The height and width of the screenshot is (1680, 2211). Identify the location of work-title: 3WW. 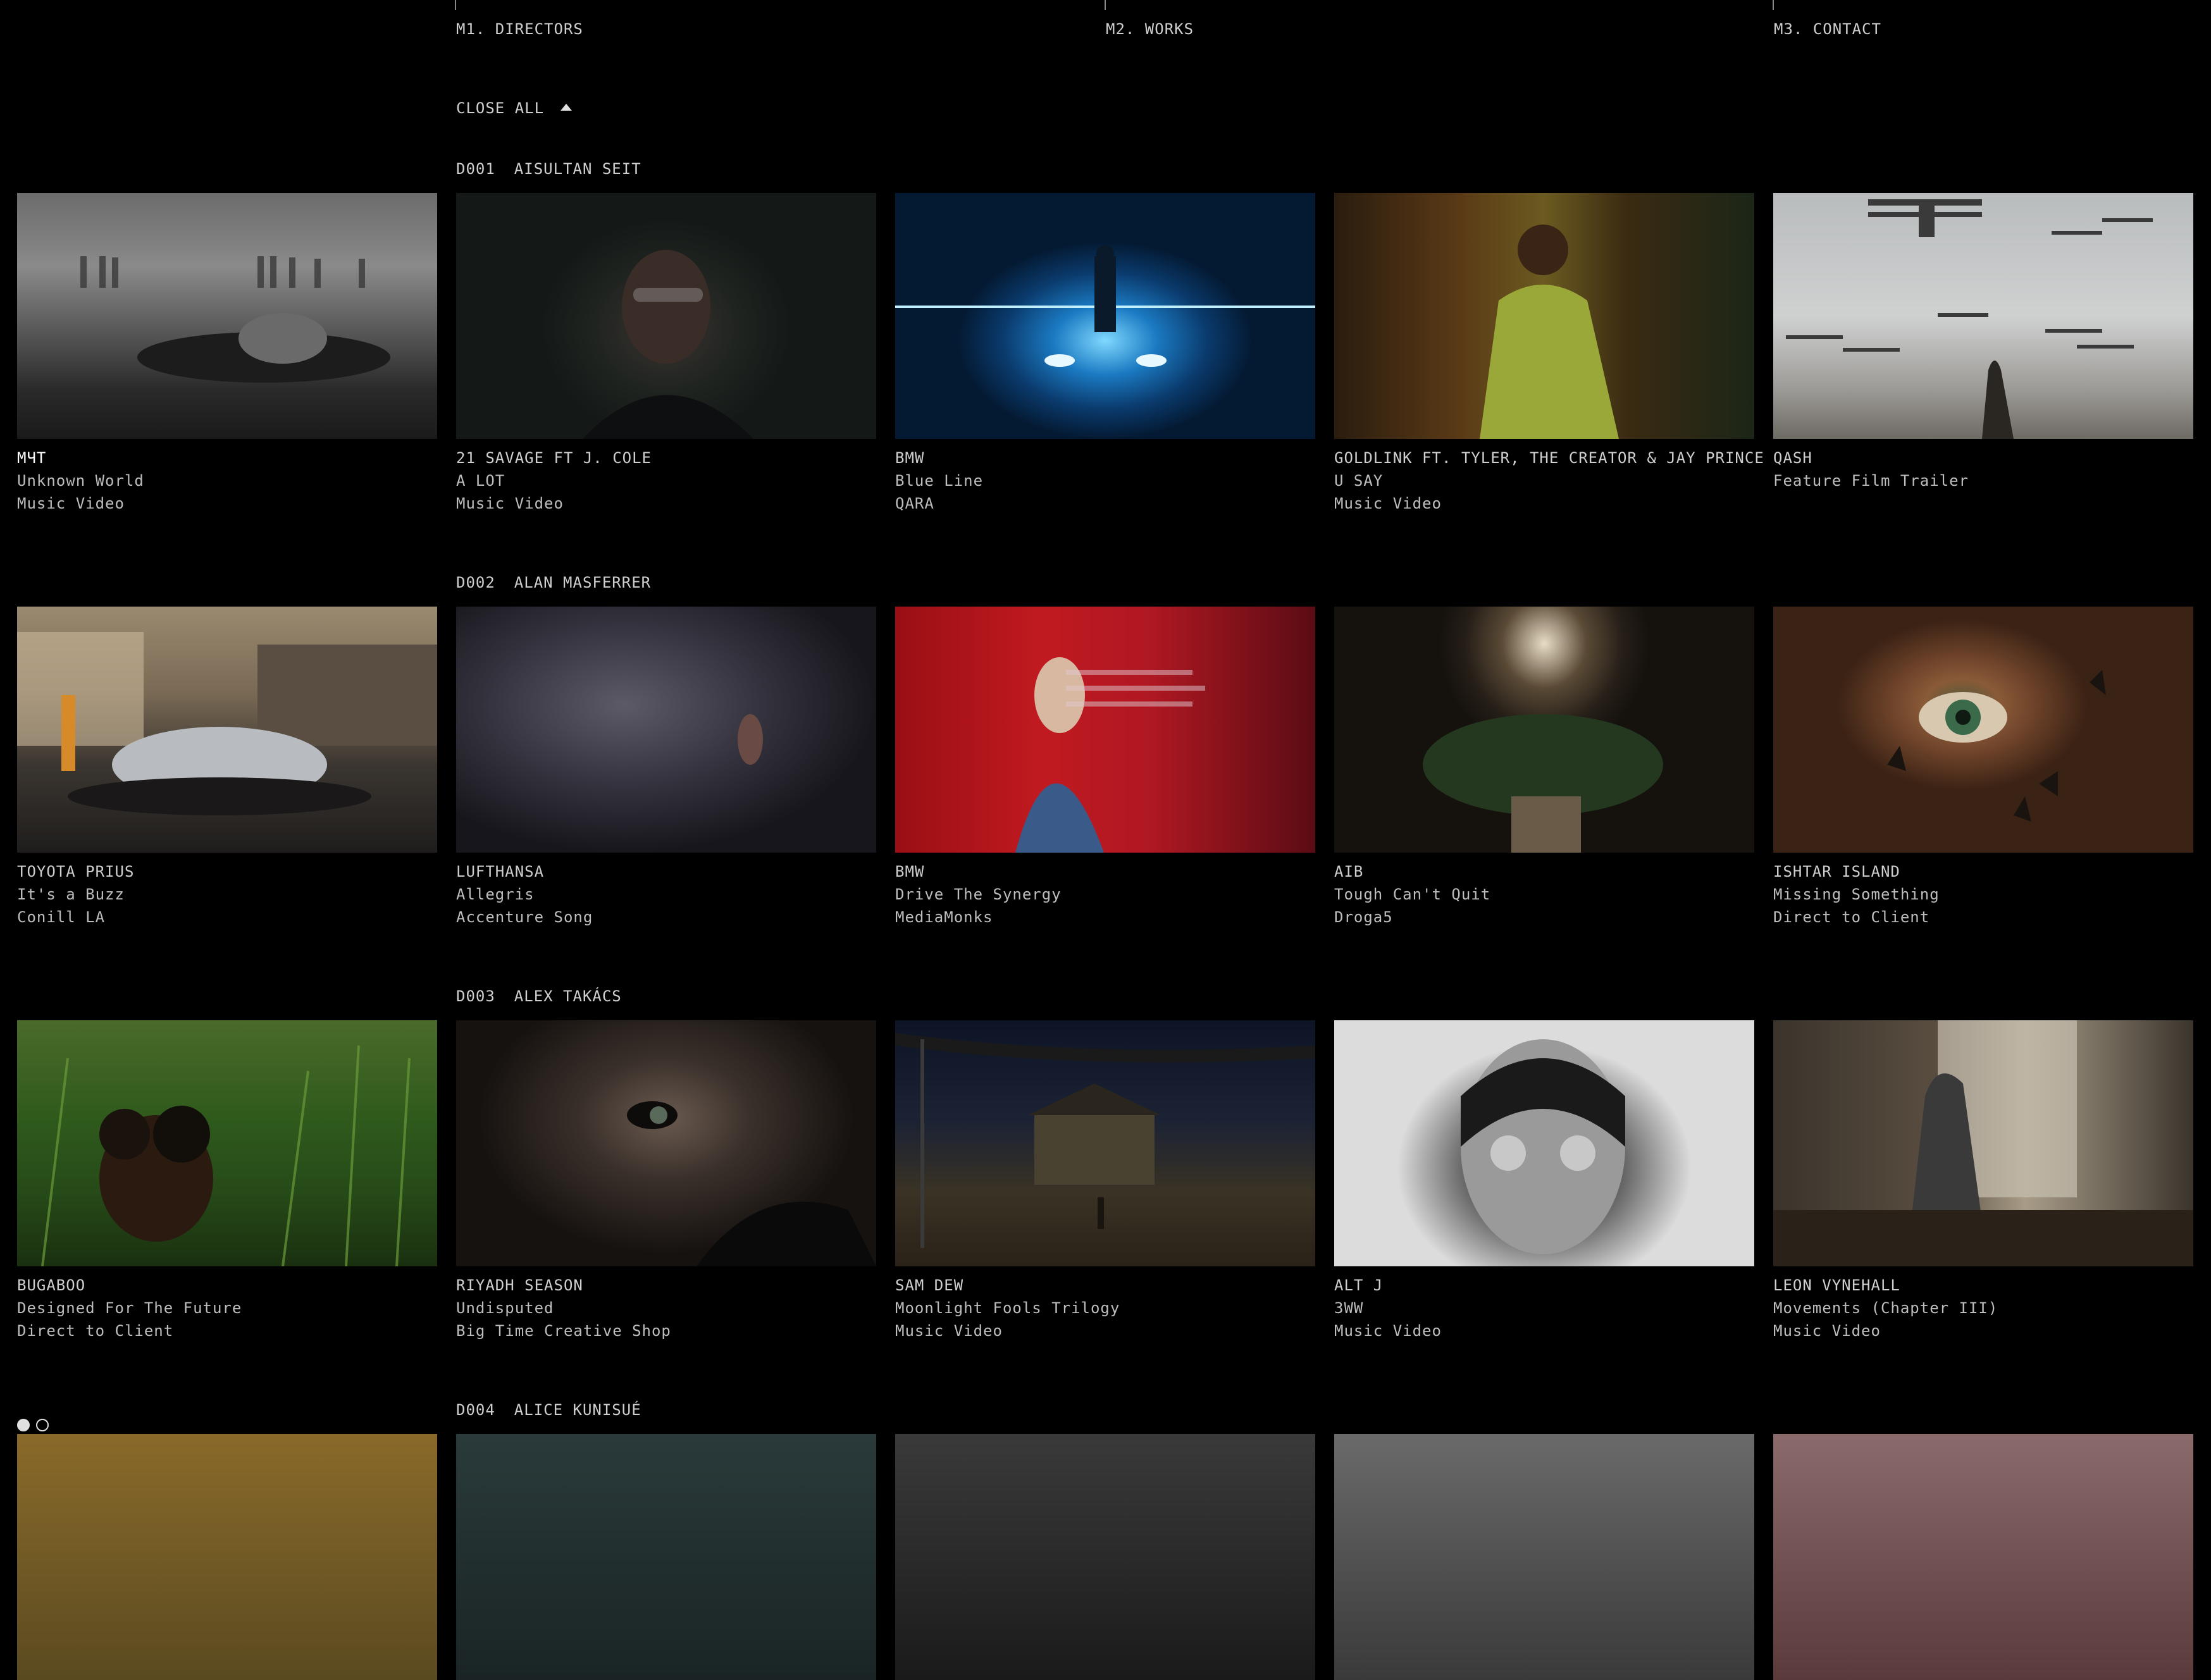
(1349, 1308).